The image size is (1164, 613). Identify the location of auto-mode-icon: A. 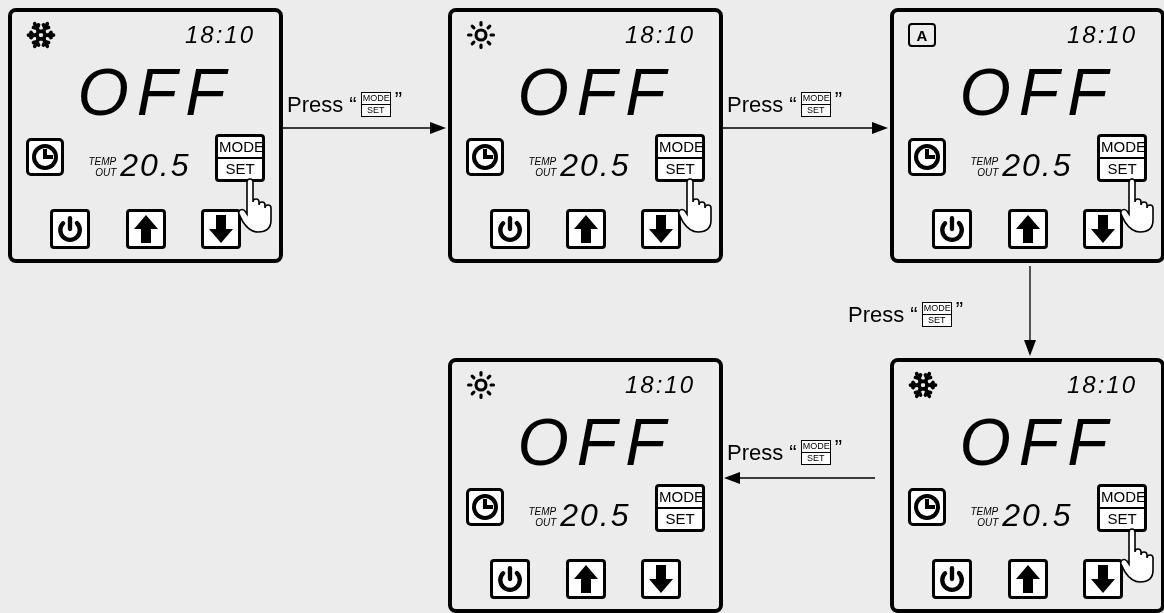
(922, 35).